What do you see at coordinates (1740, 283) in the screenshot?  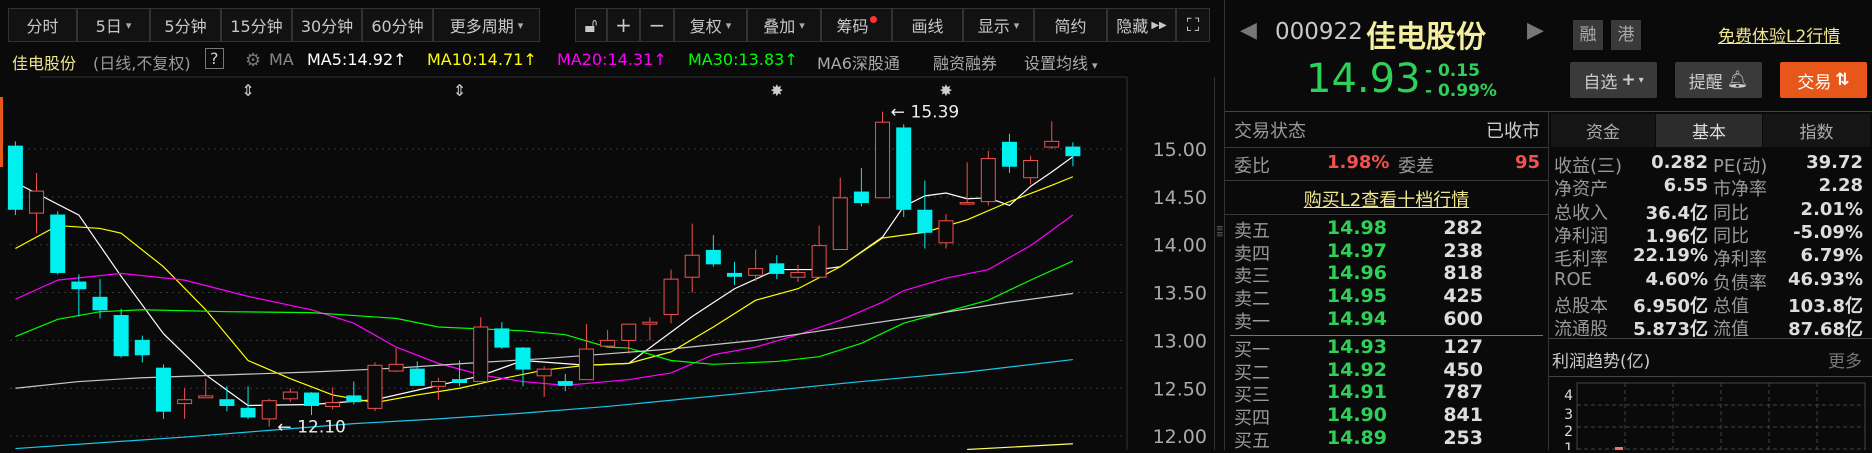 I see `metric-label: 负债率` at bounding box center [1740, 283].